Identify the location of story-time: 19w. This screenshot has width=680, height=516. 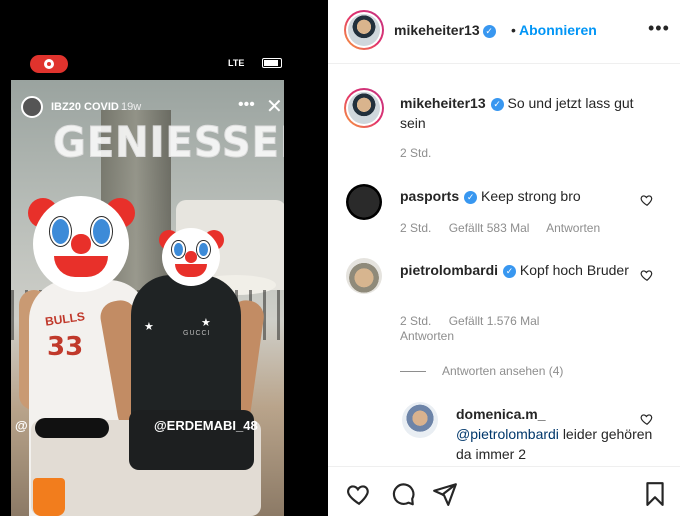
(131, 107).